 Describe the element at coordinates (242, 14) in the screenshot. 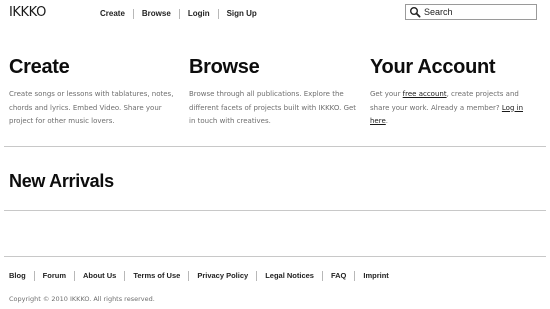

I see `nav-signup-link: Sign Up` at that location.